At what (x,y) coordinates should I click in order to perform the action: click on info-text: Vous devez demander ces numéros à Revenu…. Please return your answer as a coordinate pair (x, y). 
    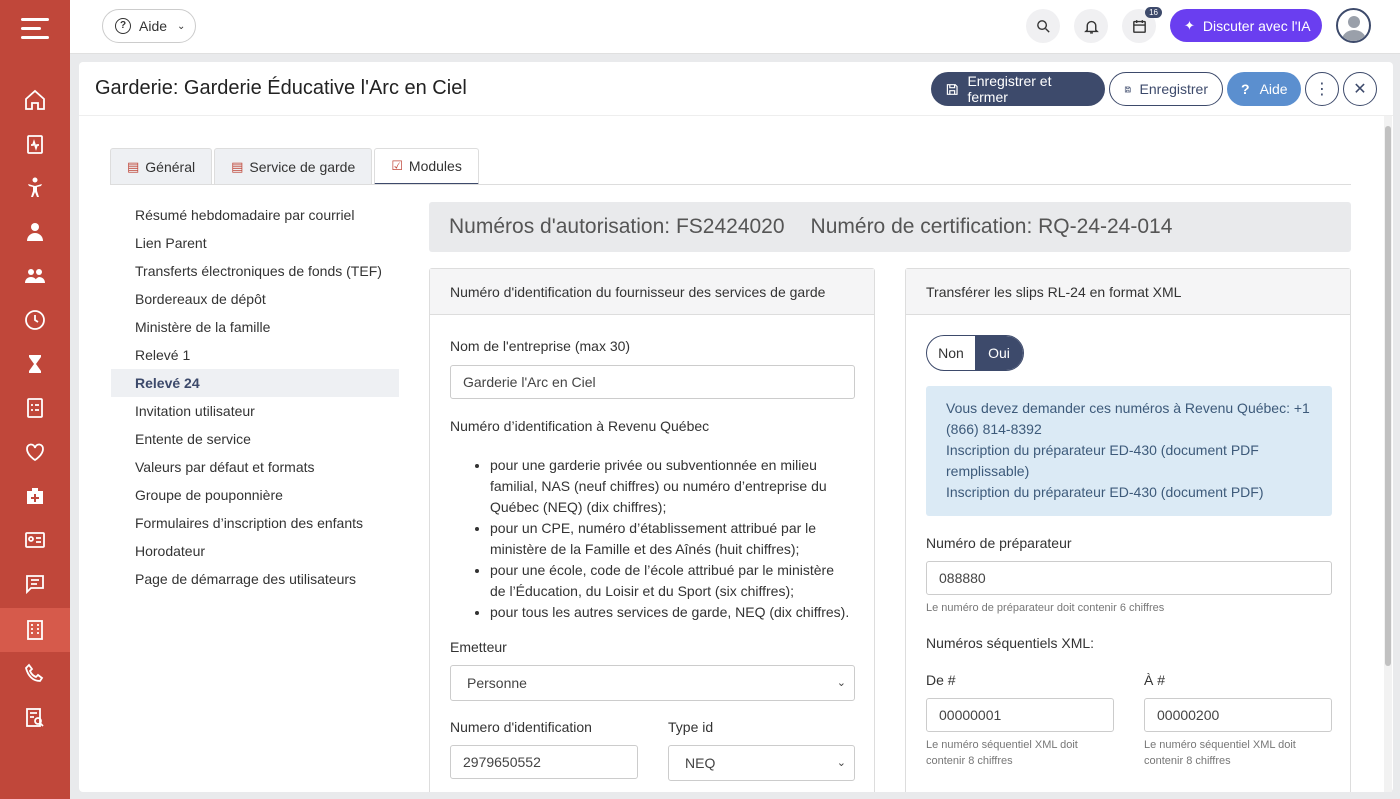
    Looking at the image, I should click on (1128, 418).